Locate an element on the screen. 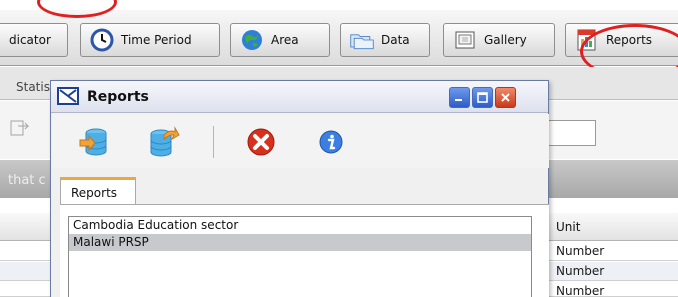  minimize-button is located at coordinates (459, 97).